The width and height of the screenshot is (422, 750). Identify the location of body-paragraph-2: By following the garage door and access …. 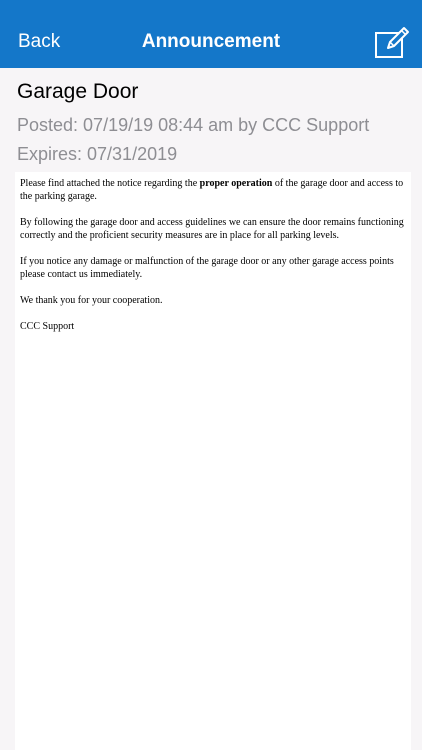
(212, 229).